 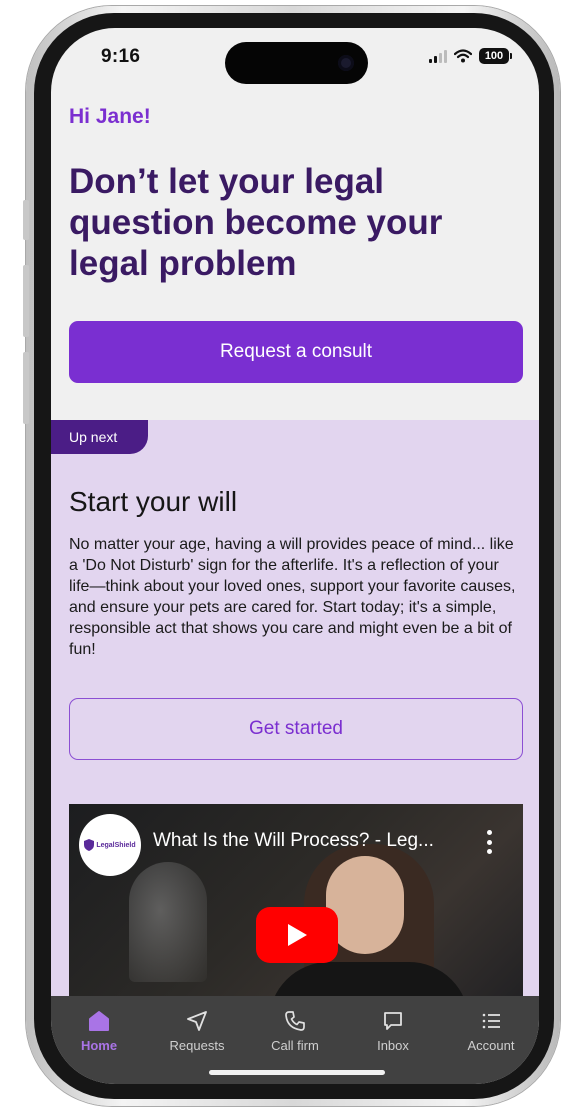 What do you see at coordinates (393, 1045) in the screenshot?
I see `tab-label-inbox: Inbox` at bounding box center [393, 1045].